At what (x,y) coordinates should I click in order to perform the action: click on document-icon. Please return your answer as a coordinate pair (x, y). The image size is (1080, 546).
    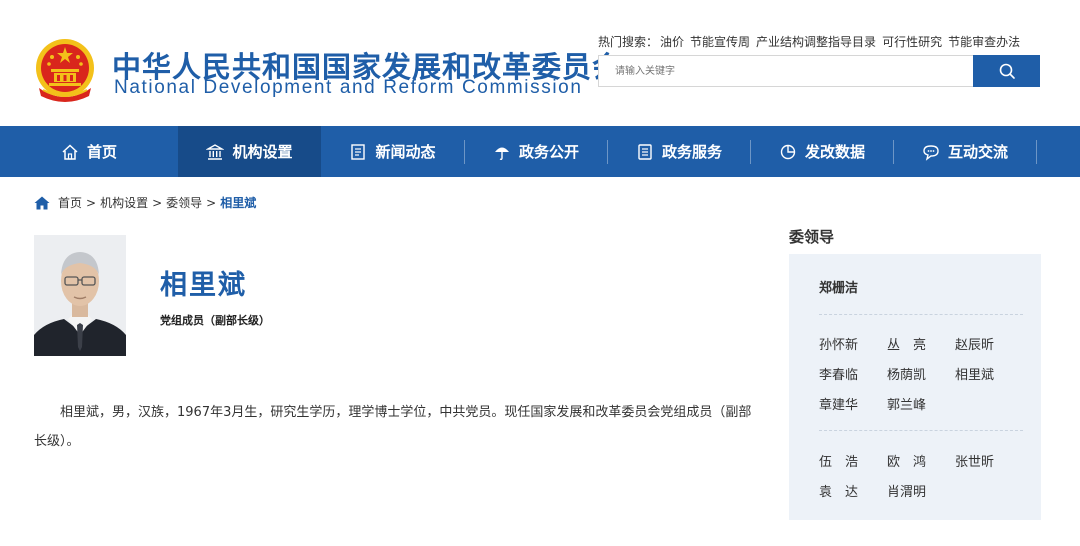
    Looking at the image, I should click on (645, 152).